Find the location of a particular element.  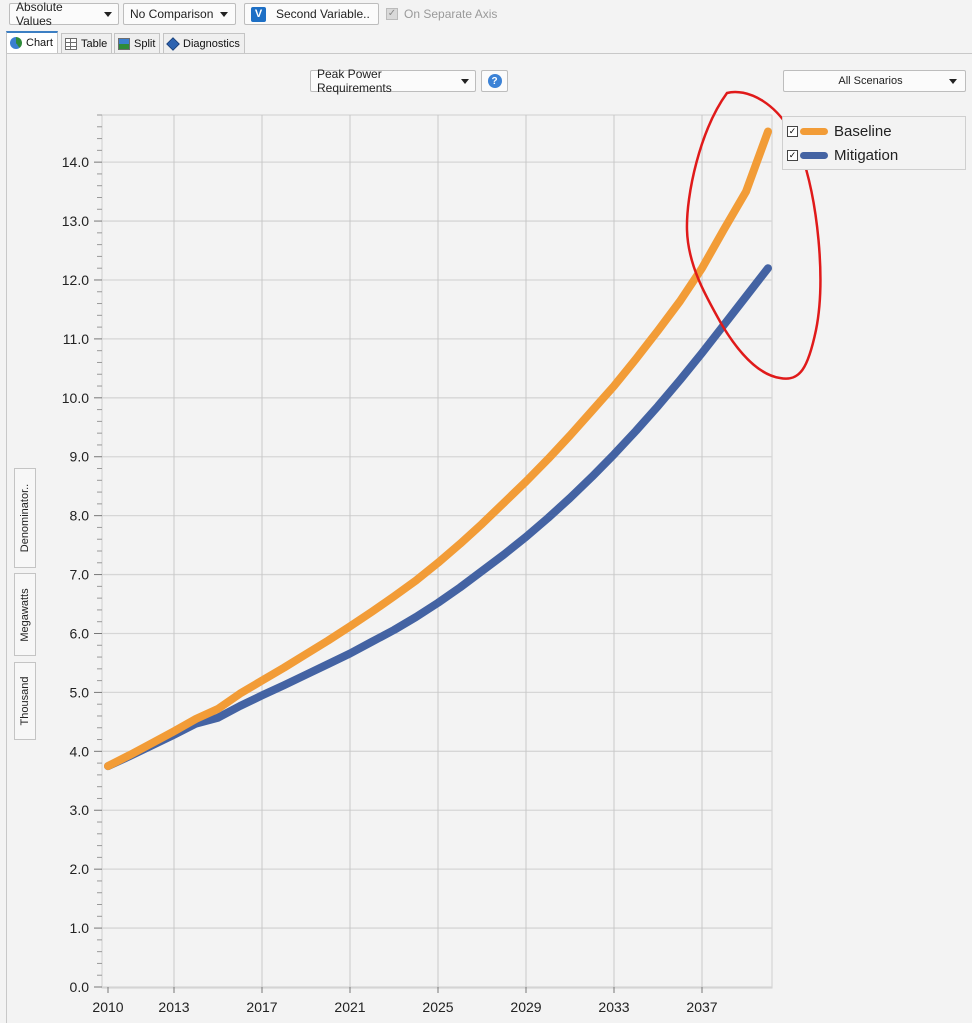

x-tick-label: 2025 is located at coordinates (437, 1007).